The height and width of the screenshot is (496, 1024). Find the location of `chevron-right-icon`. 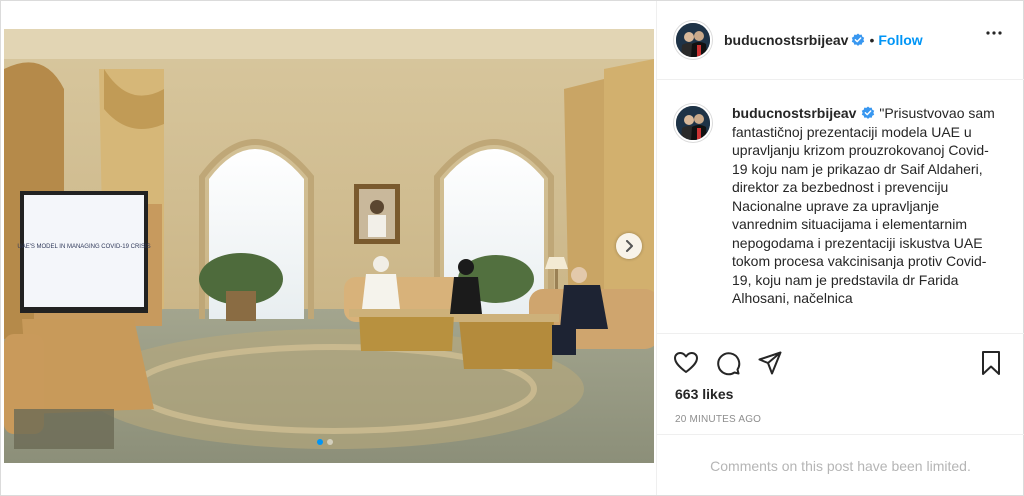

chevron-right-icon is located at coordinates (629, 246).